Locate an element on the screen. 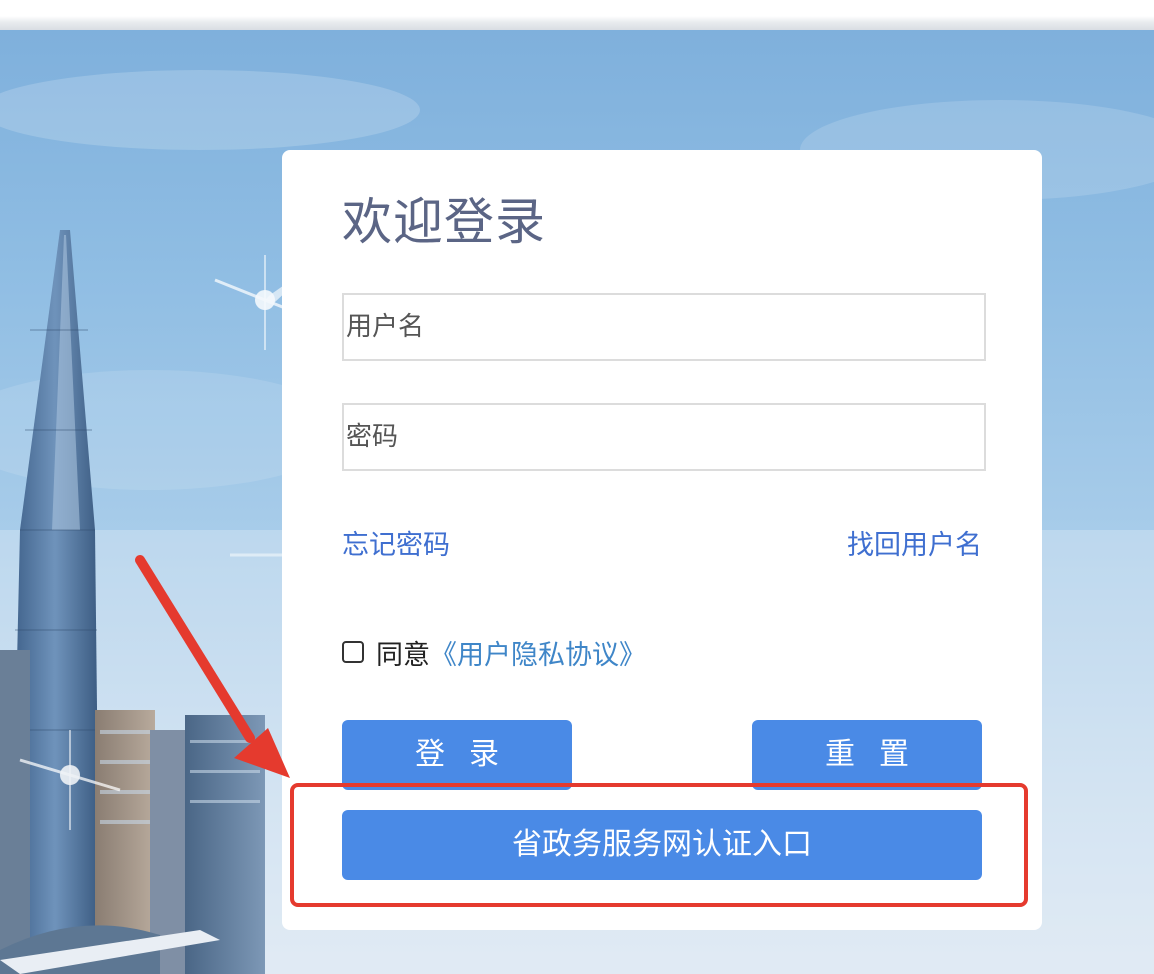 The height and width of the screenshot is (974, 1154). retrieve-username-link: 找回用户名 is located at coordinates (914, 546).